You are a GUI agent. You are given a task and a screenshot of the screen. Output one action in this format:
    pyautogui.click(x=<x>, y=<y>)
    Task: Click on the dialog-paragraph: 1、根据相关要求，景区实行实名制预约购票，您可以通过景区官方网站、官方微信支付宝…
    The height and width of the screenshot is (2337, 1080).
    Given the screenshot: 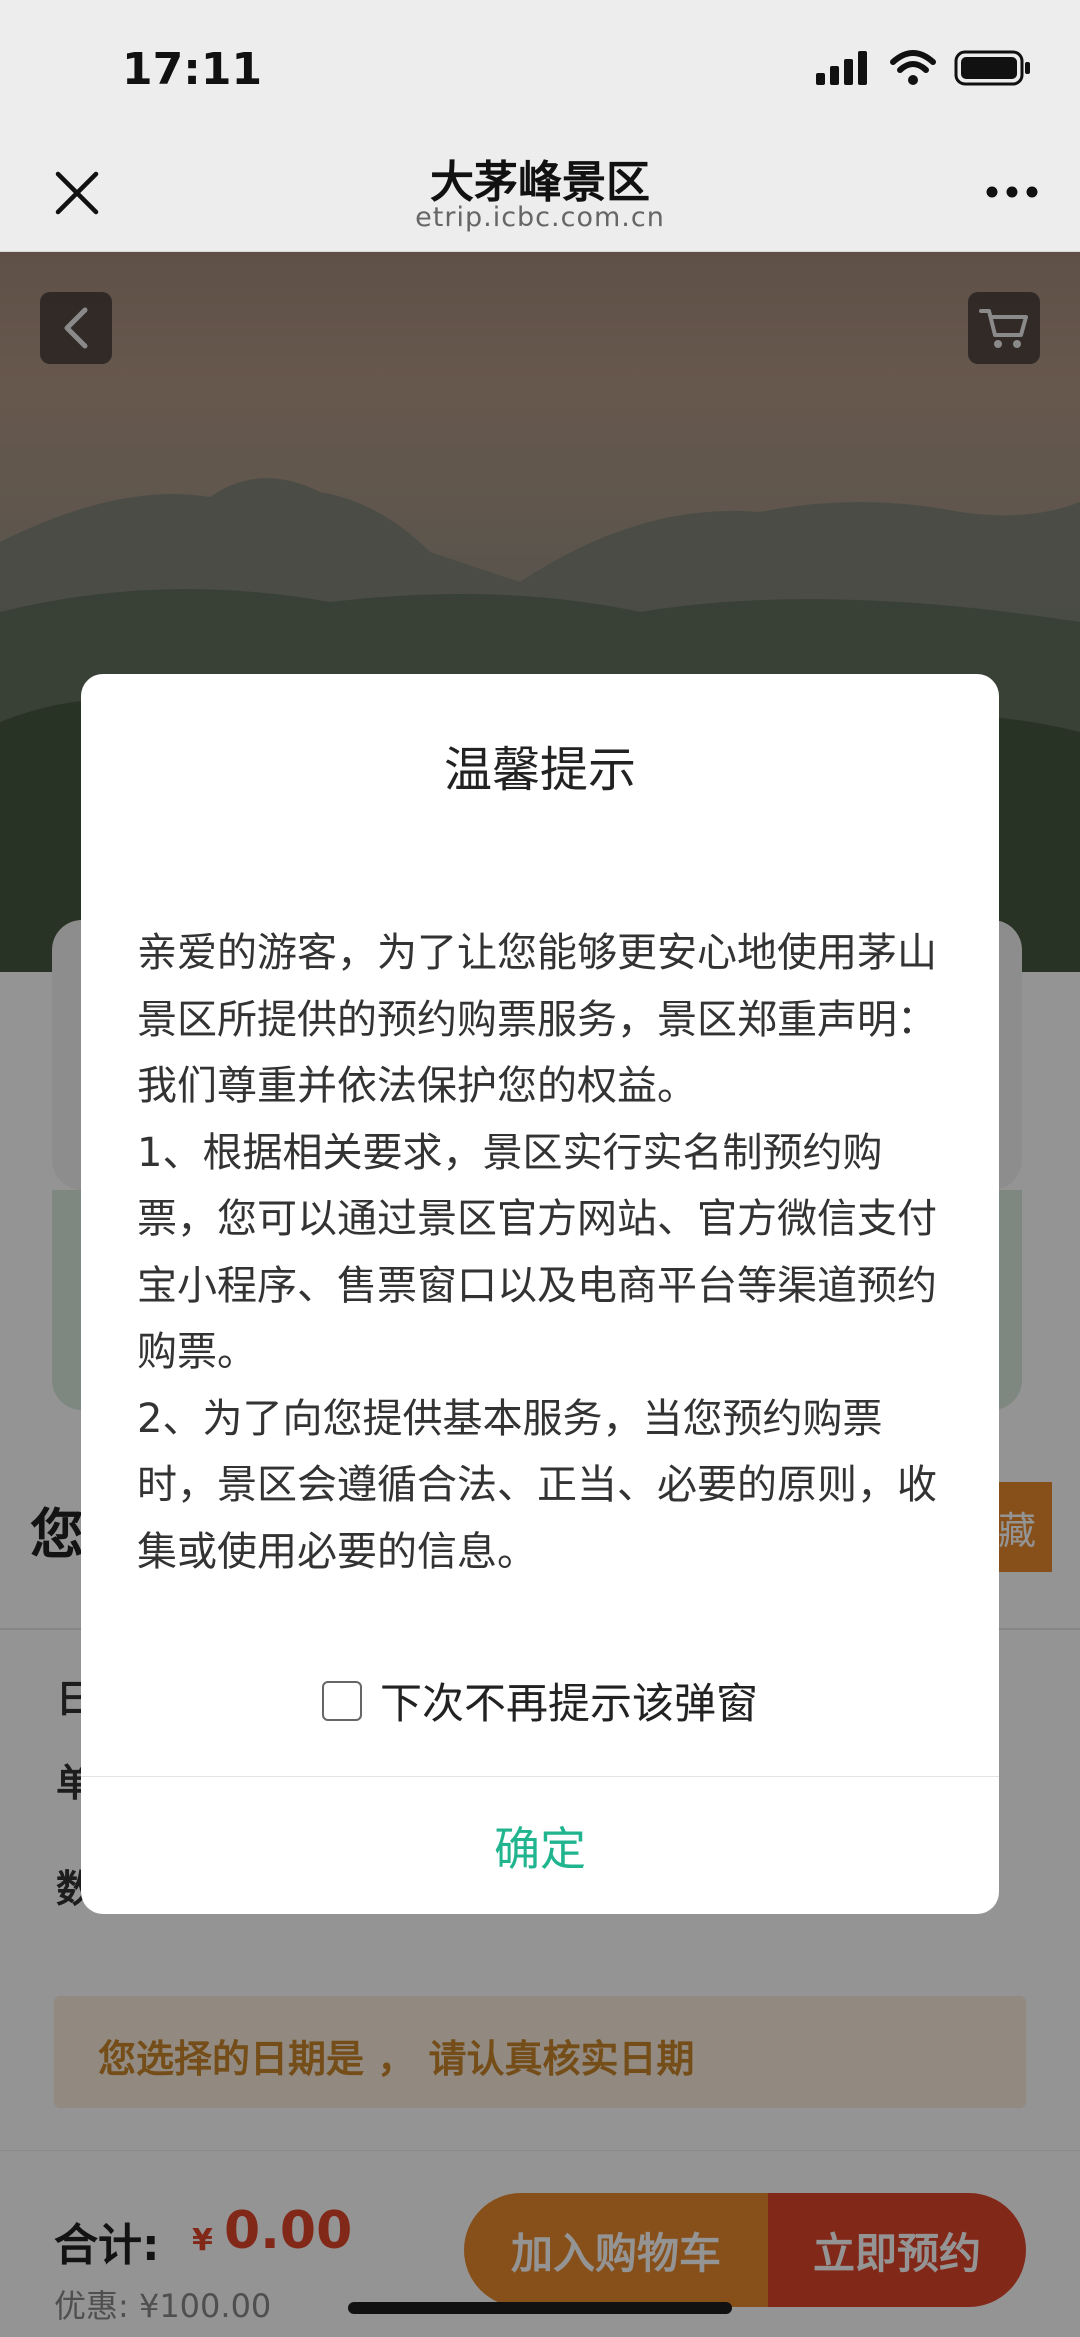 What is the action you would take?
    pyautogui.click(x=537, y=1252)
    